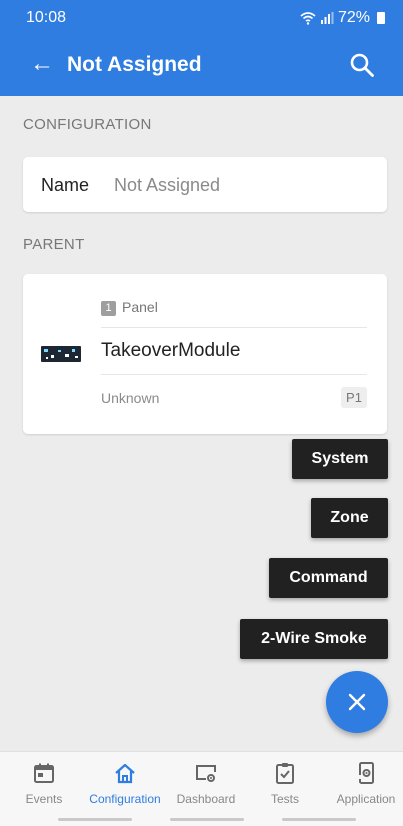 This screenshot has width=403, height=826. I want to click on device-gear-icon, so click(366, 773).